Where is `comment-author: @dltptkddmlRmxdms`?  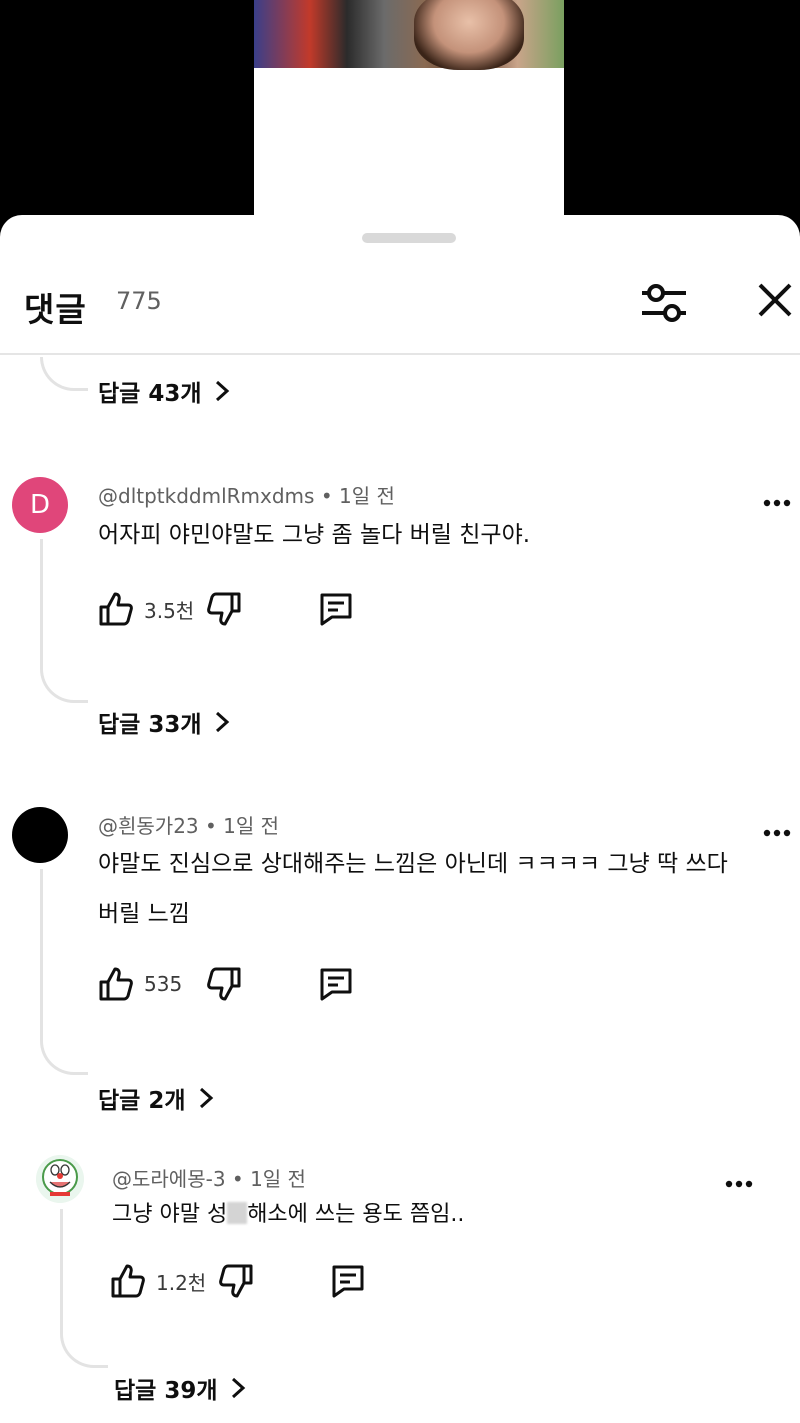 comment-author: @dltptkddmlRmxdms is located at coordinates (206, 496).